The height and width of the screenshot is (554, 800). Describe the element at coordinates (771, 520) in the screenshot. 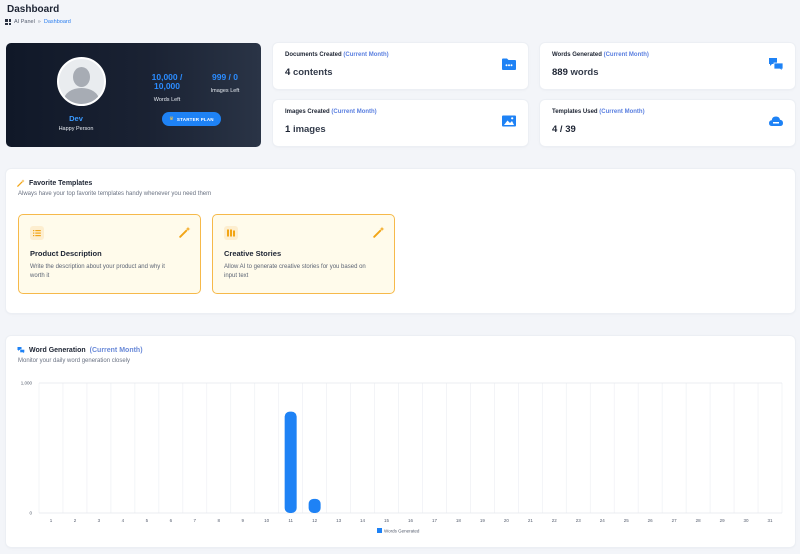

I see `x-tick-label: 31` at that location.